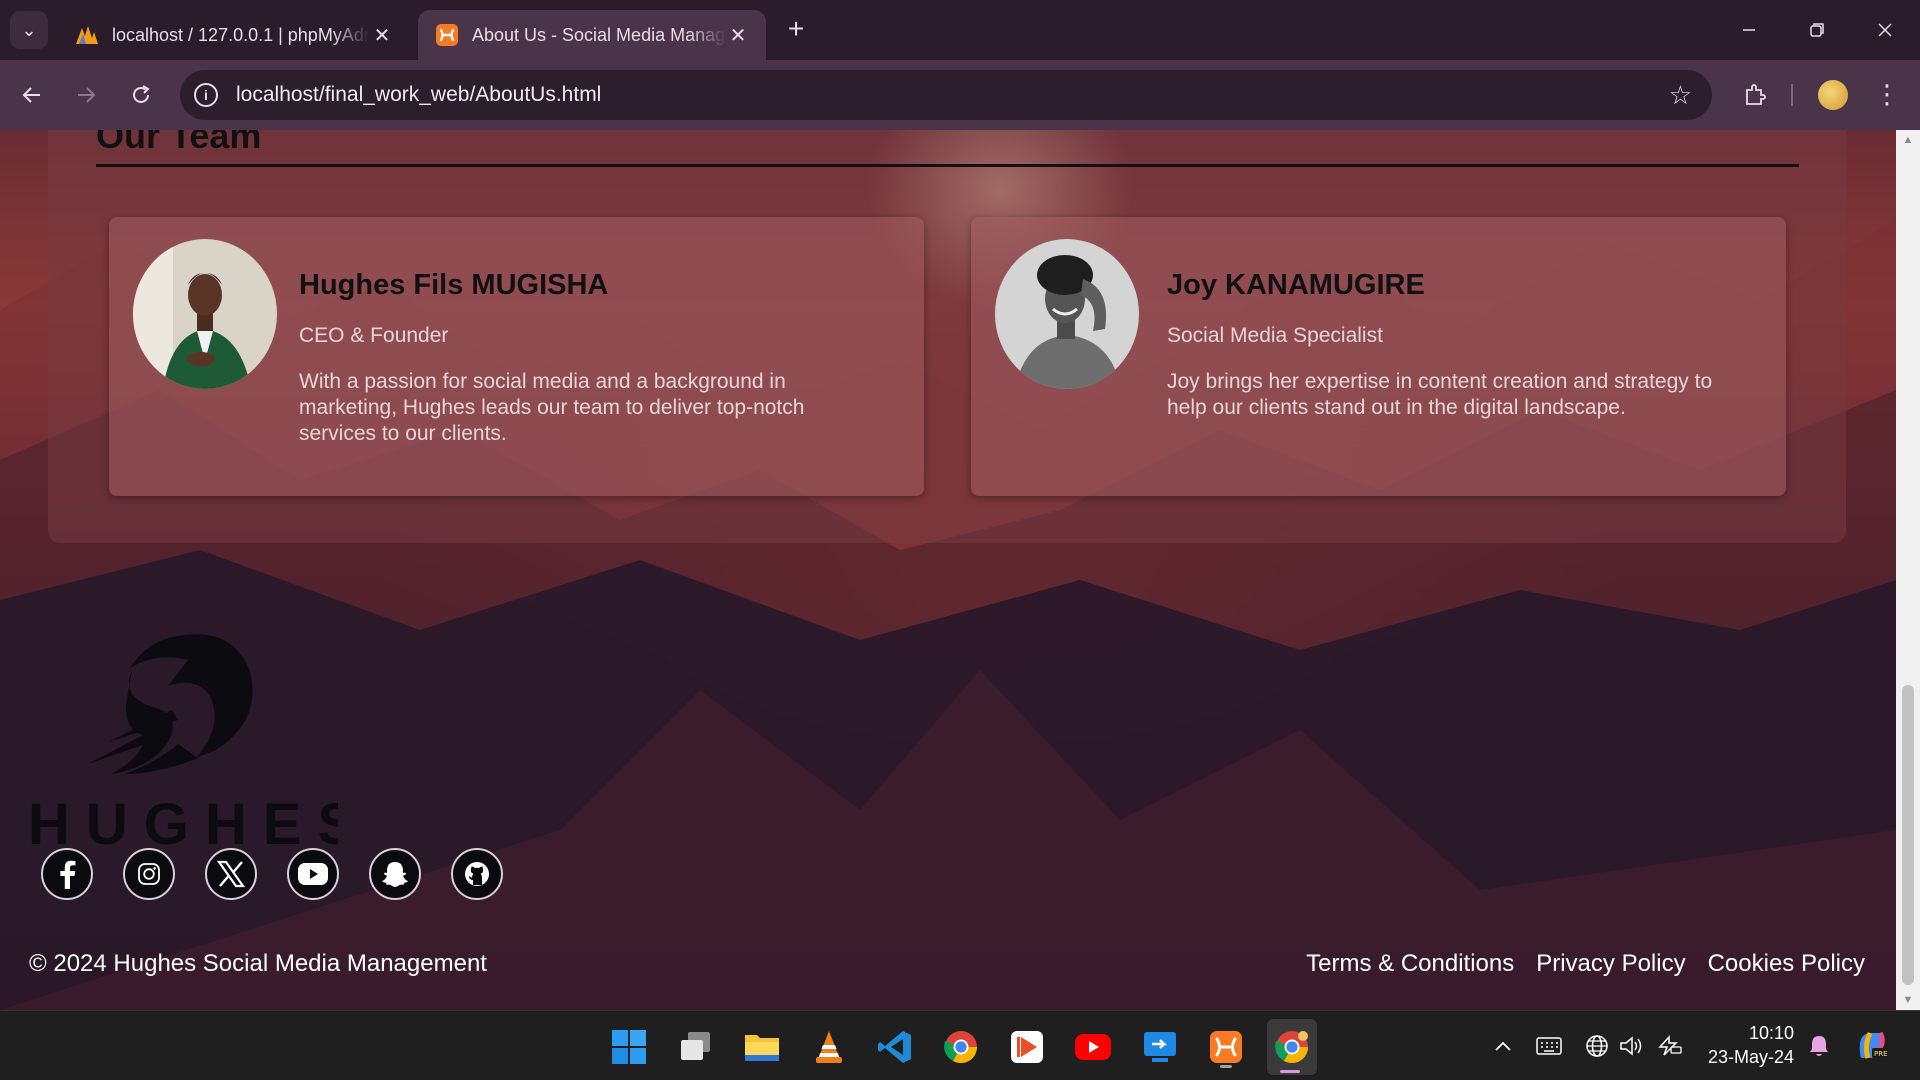 This screenshot has width=1920, height=1080. Describe the element at coordinates (762, 1047) in the screenshot. I see `file-explorer-icon` at that location.